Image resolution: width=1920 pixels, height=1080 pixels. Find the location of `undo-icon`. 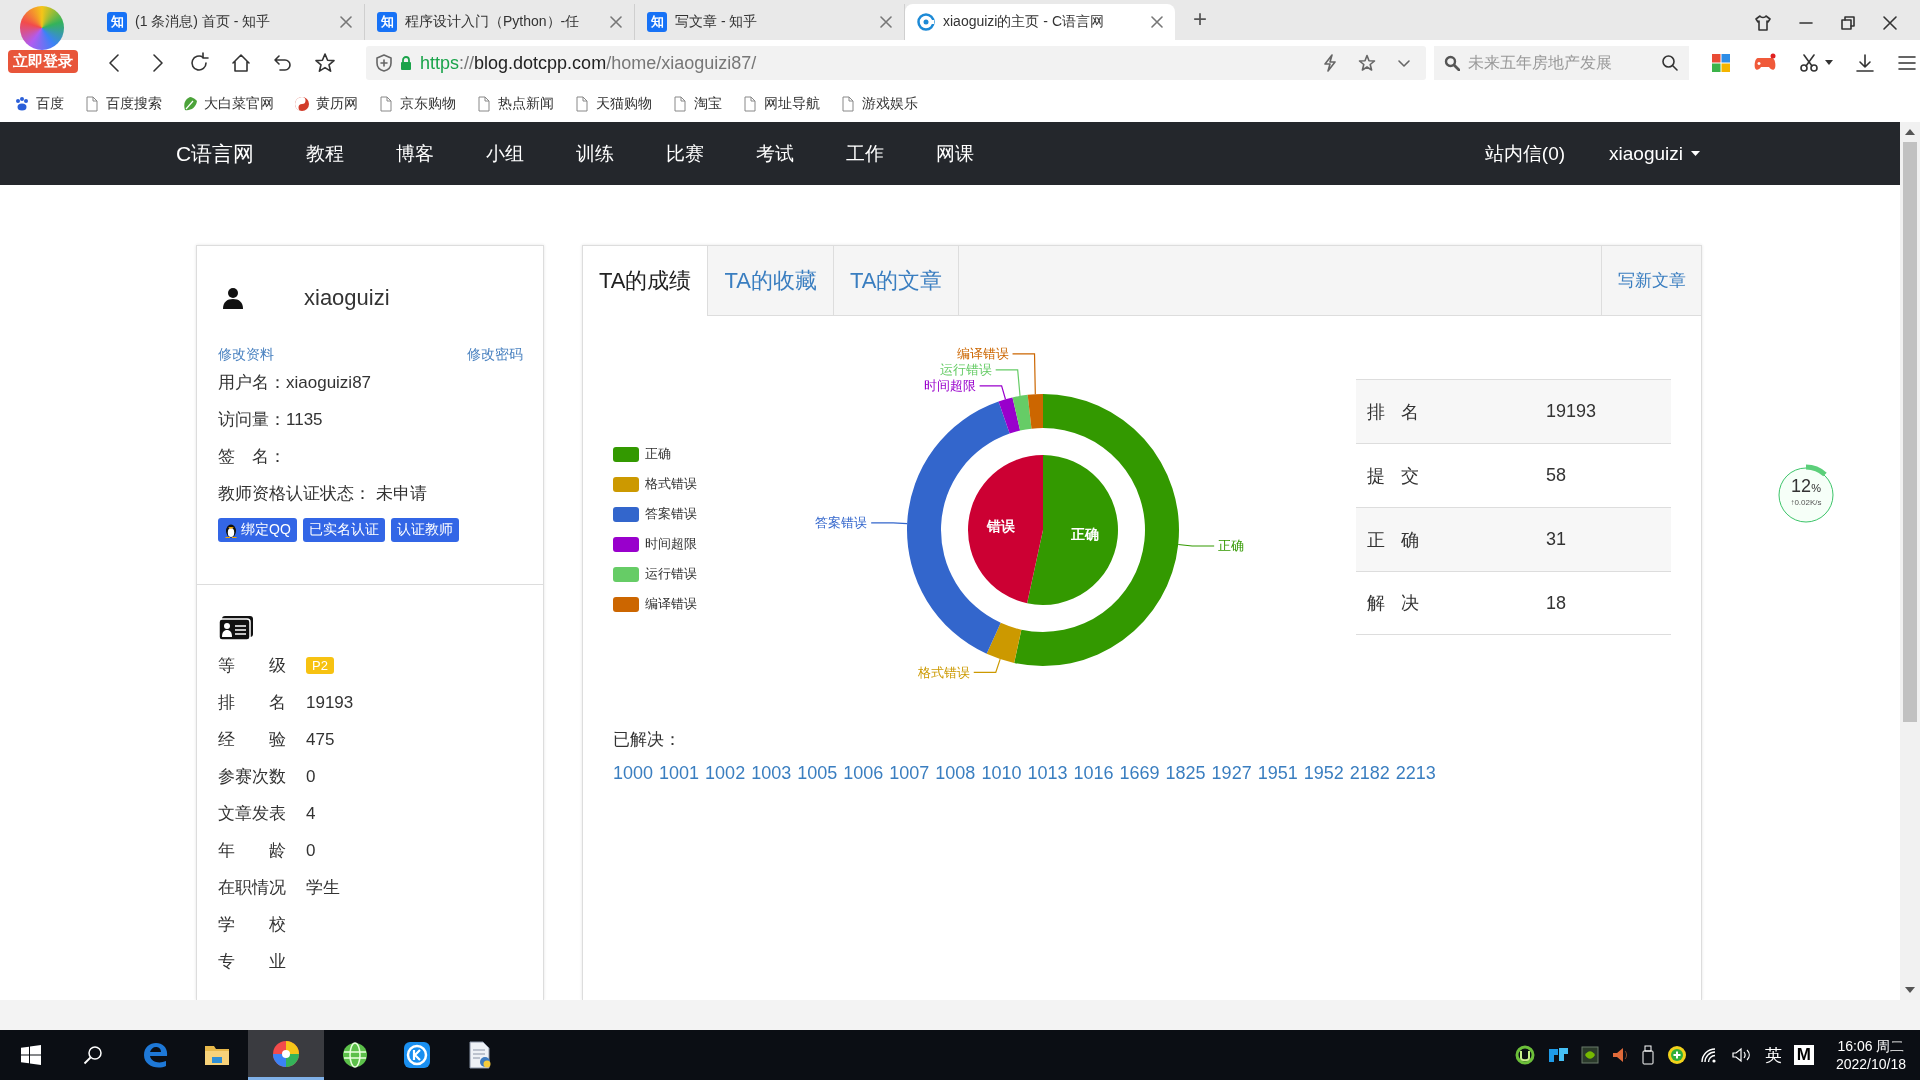

undo-icon is located at coordinates (283, 63).